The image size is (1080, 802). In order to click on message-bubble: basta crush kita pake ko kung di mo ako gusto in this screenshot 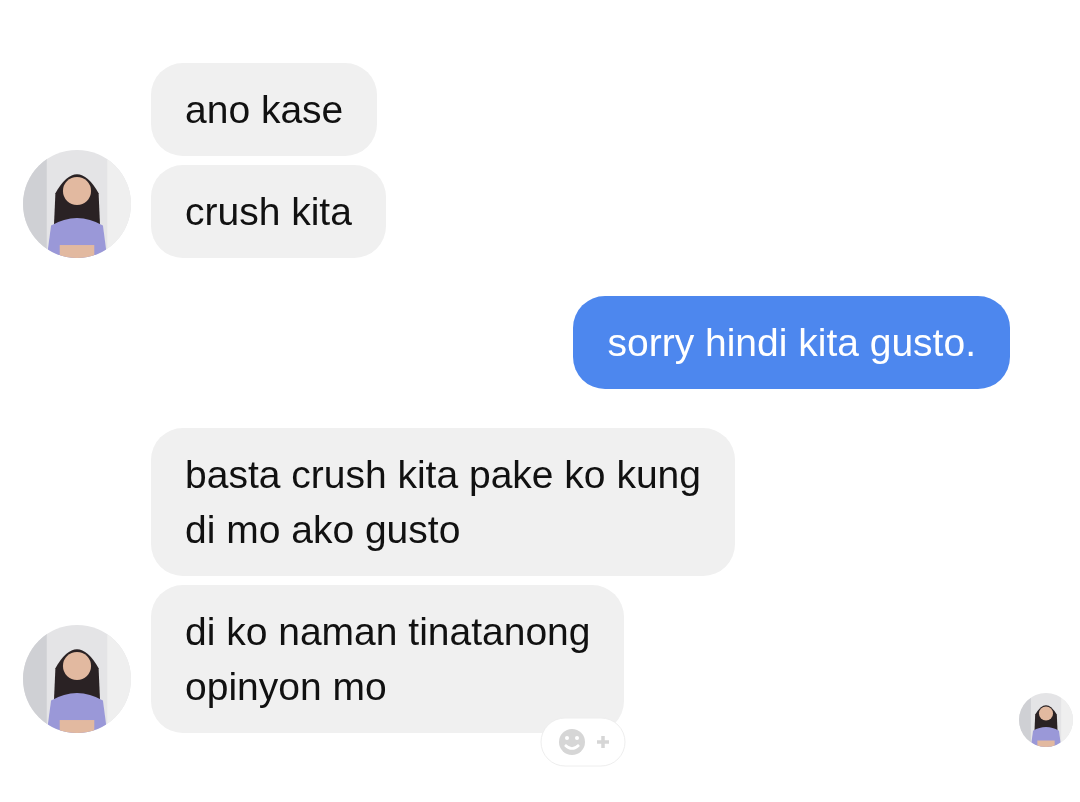, I will do `click(443, 502)`.